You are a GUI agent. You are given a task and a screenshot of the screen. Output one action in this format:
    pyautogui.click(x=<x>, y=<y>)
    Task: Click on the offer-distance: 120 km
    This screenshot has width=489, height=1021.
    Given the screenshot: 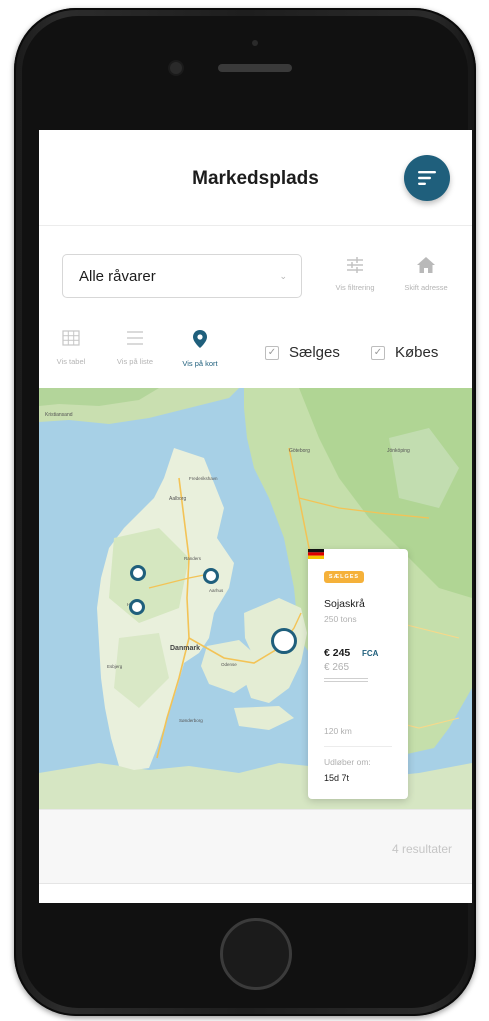 What is the action you would take?
    pyautogui.click(x=338, y=731)
    